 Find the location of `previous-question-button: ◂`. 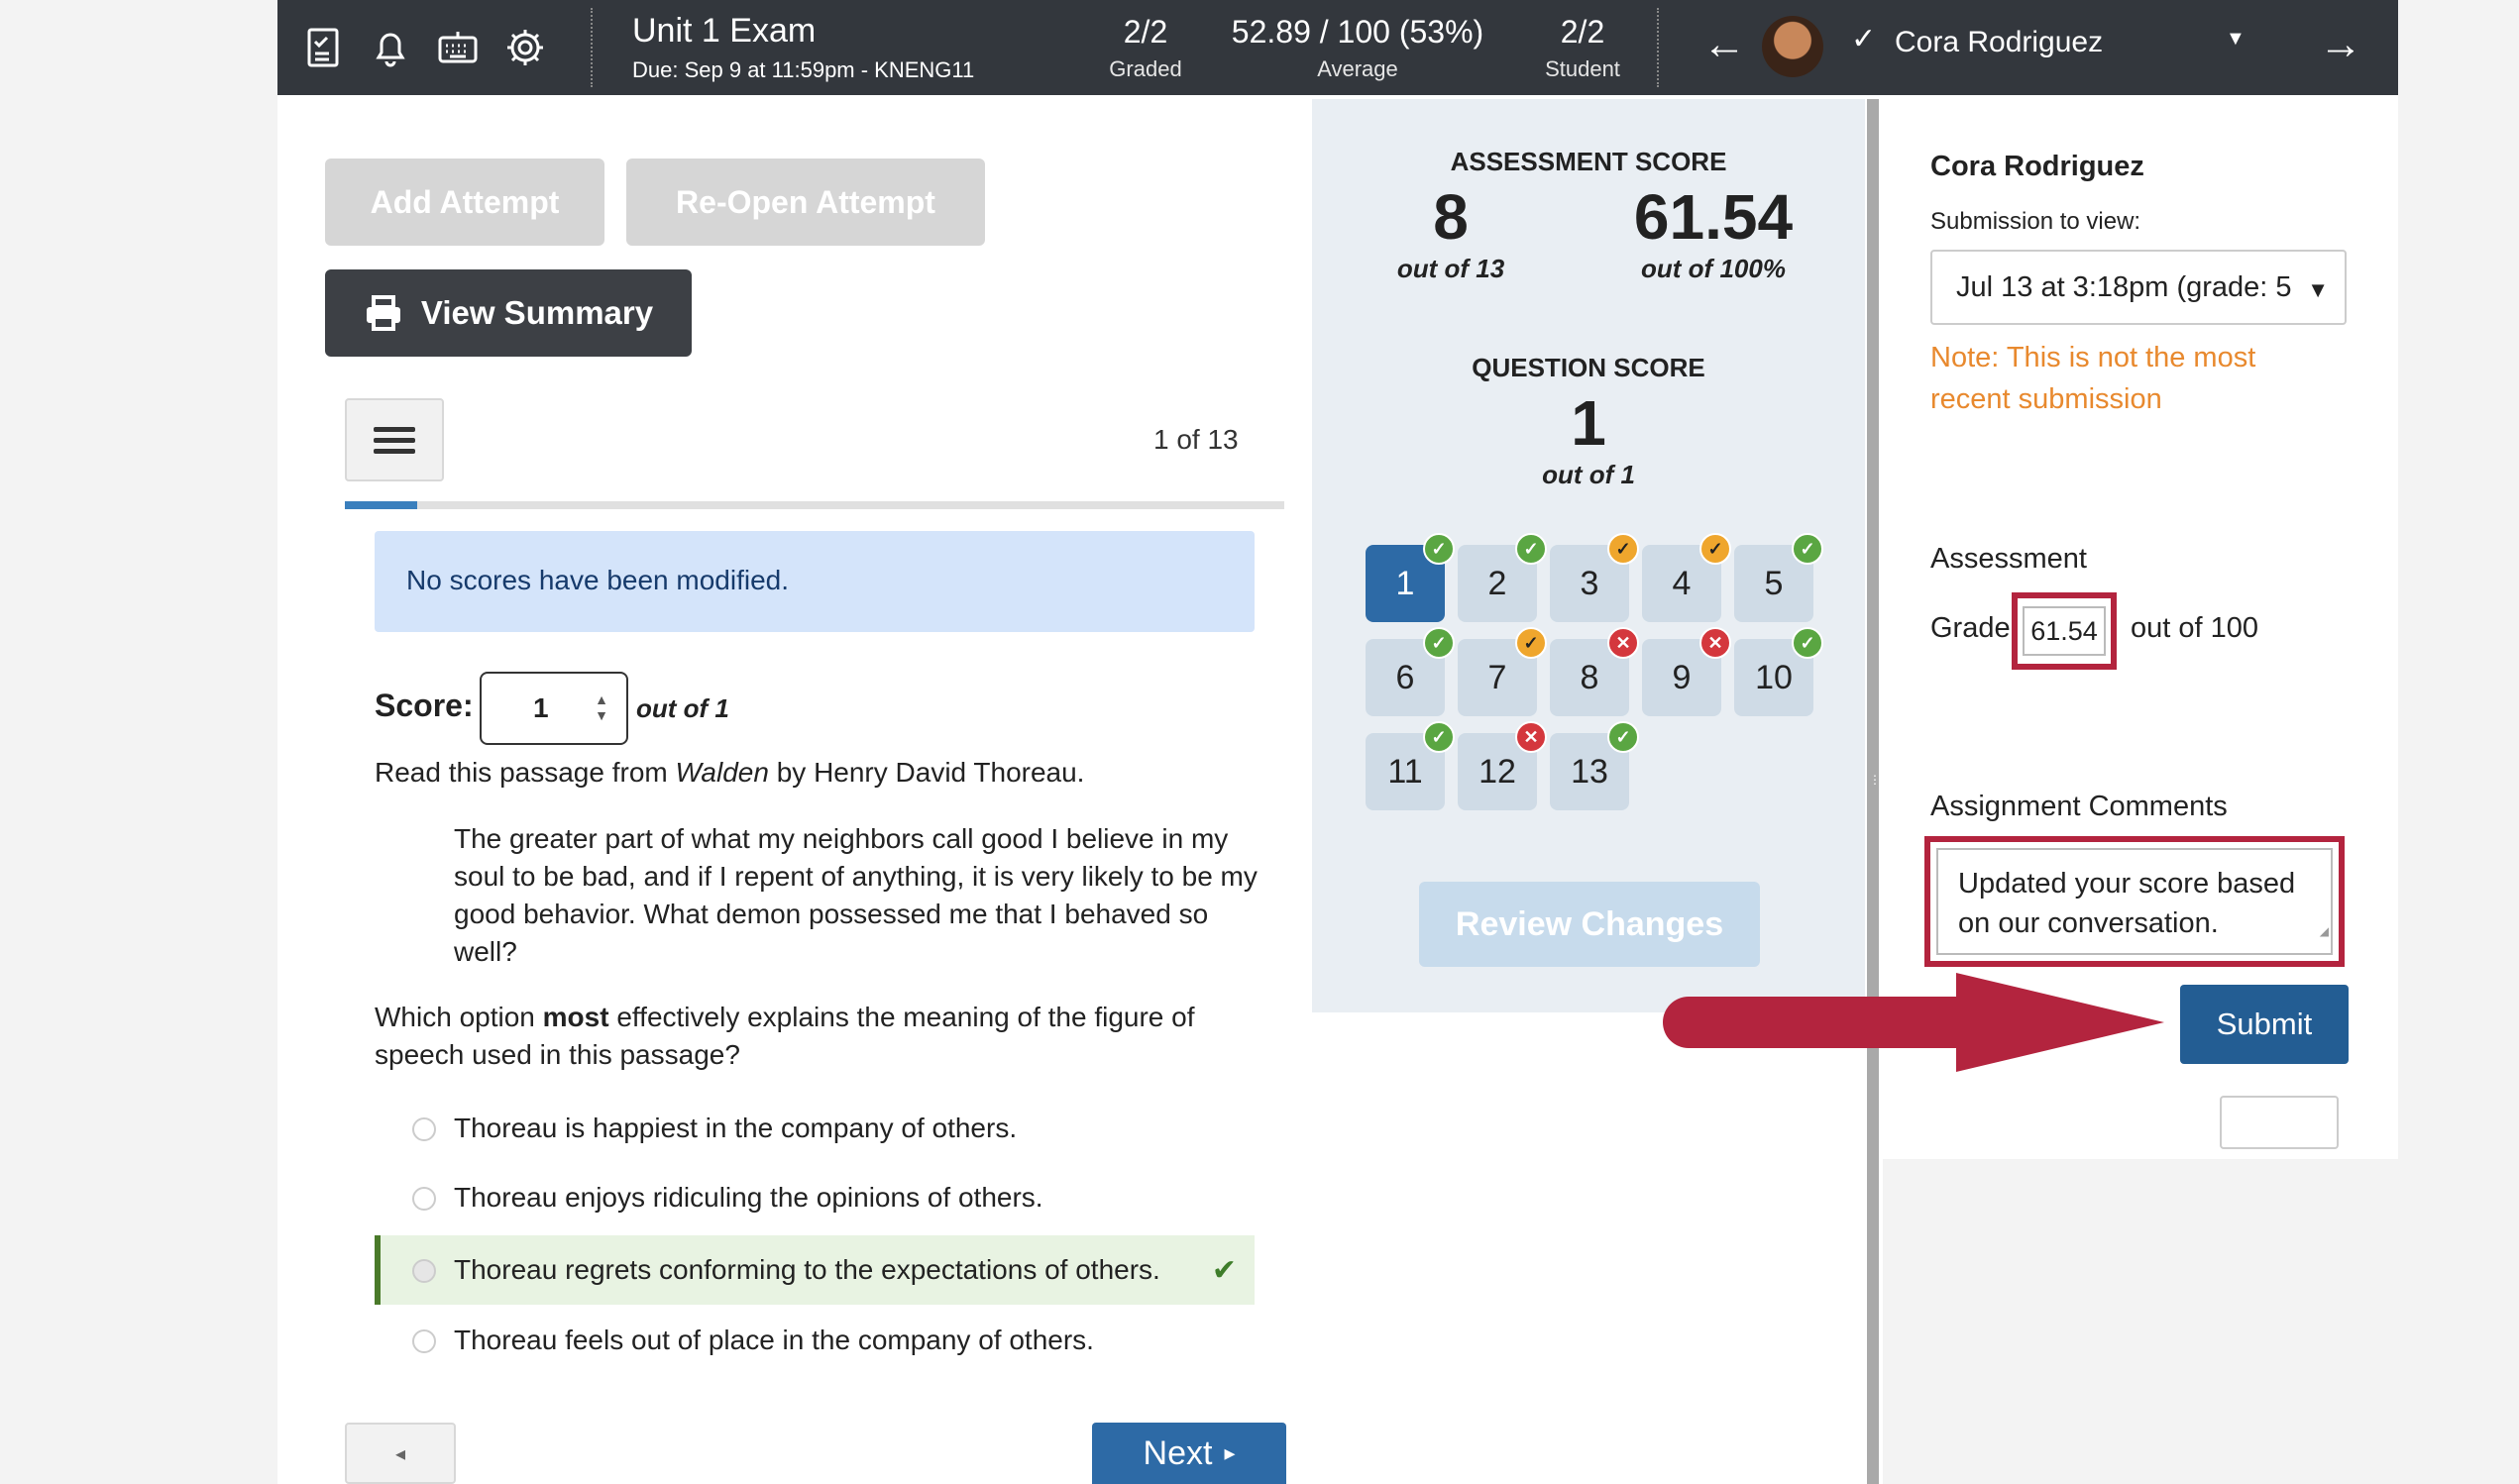

previous-question-button: ◂ is located at coordinates (400, 1454).